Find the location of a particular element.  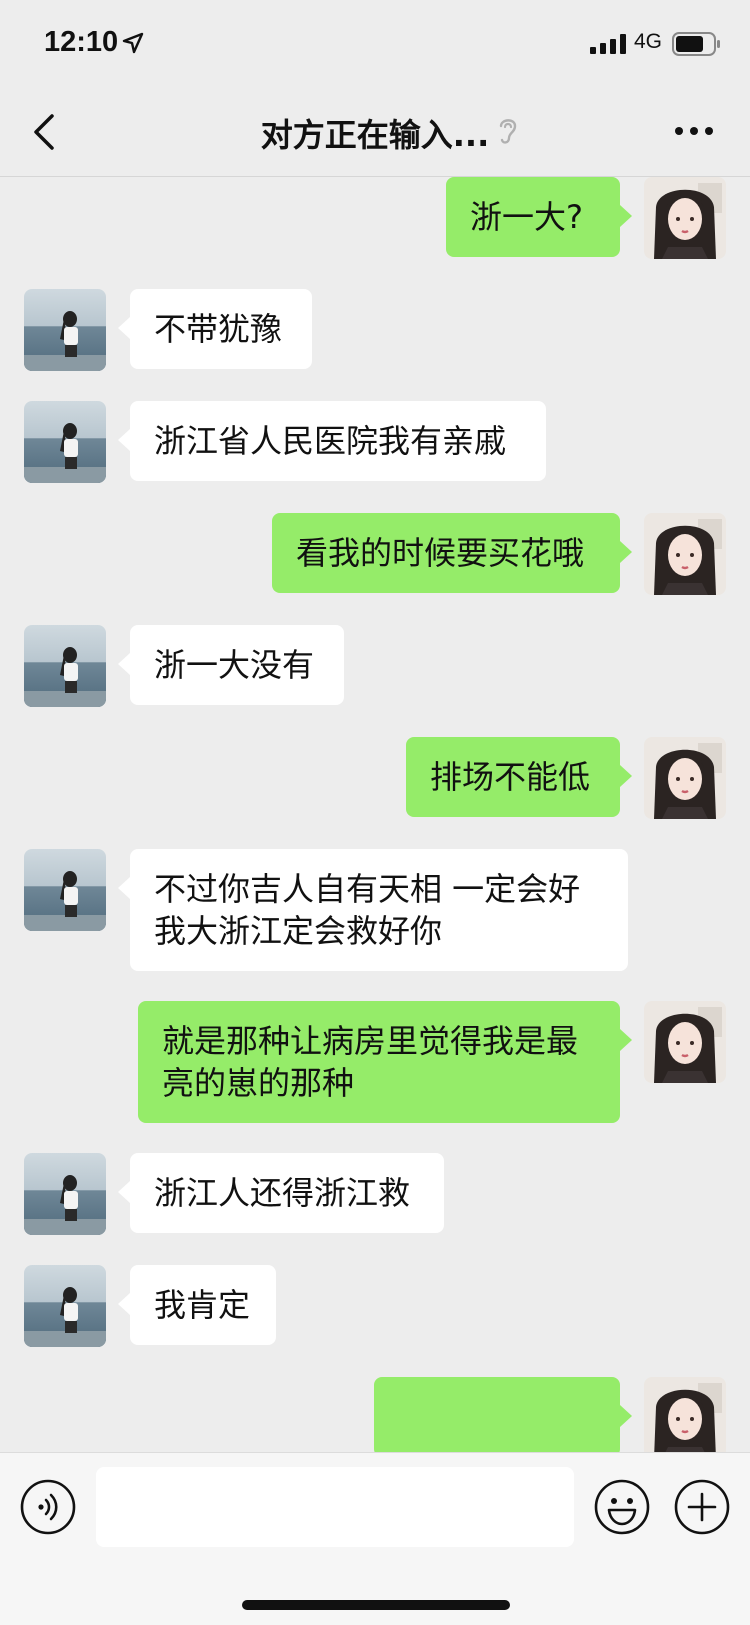

status-bar: 12:10 4G is located at coordinates (375, 44).